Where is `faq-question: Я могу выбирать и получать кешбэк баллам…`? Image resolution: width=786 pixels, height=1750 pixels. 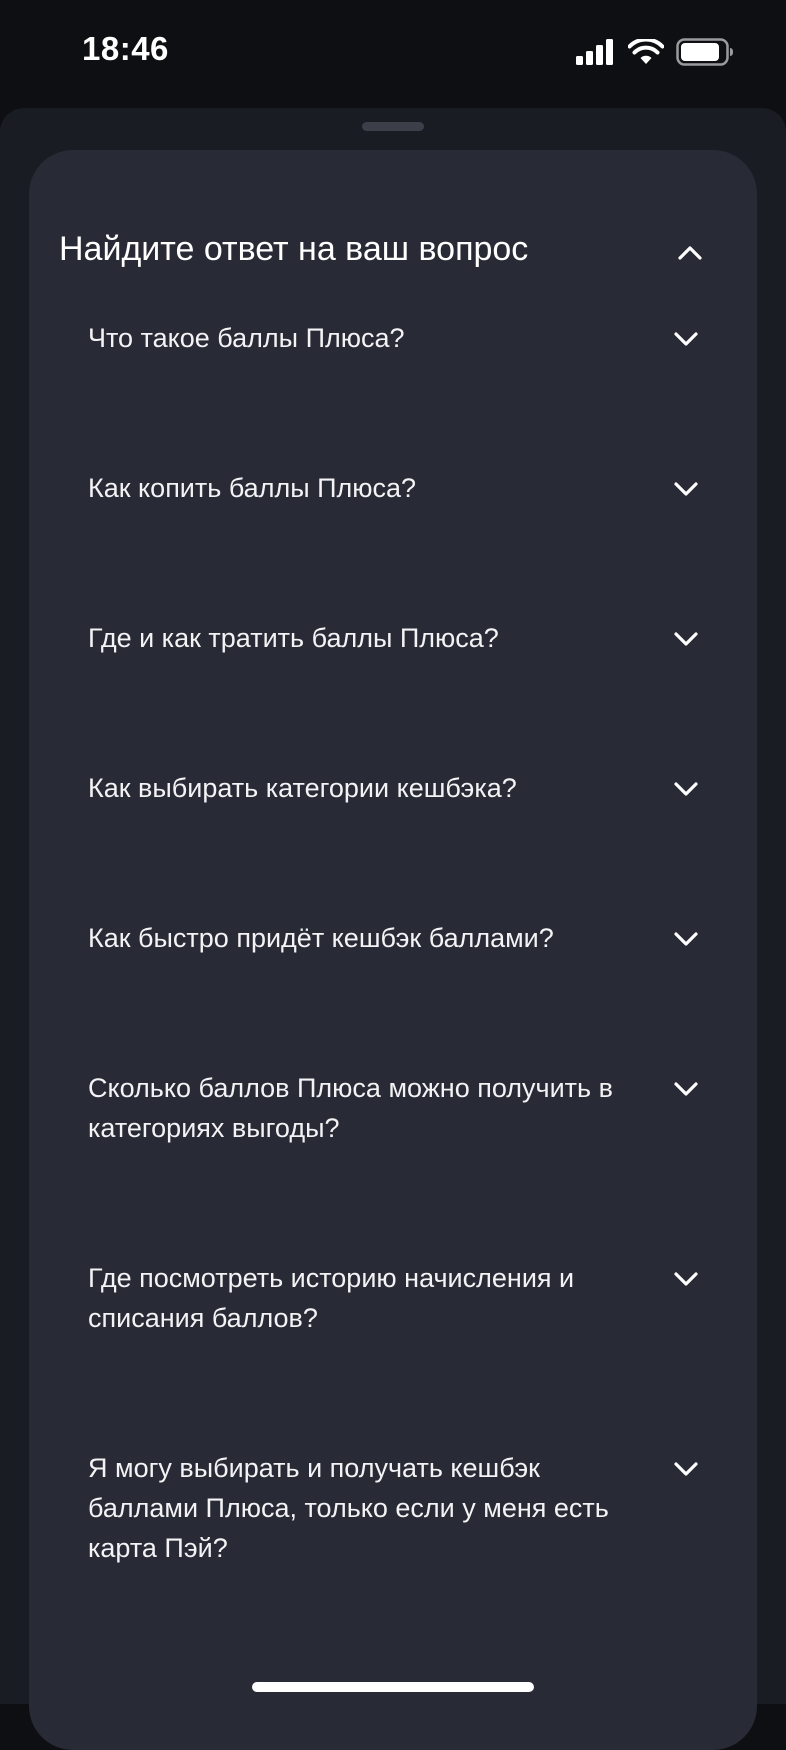
faq-question: Я могу выбирать и получать кешбэк баллам… is located at coordinates (348, 1508).